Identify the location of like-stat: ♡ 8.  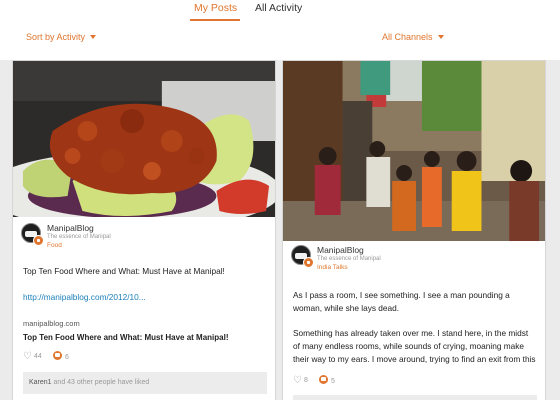
(300, 380).